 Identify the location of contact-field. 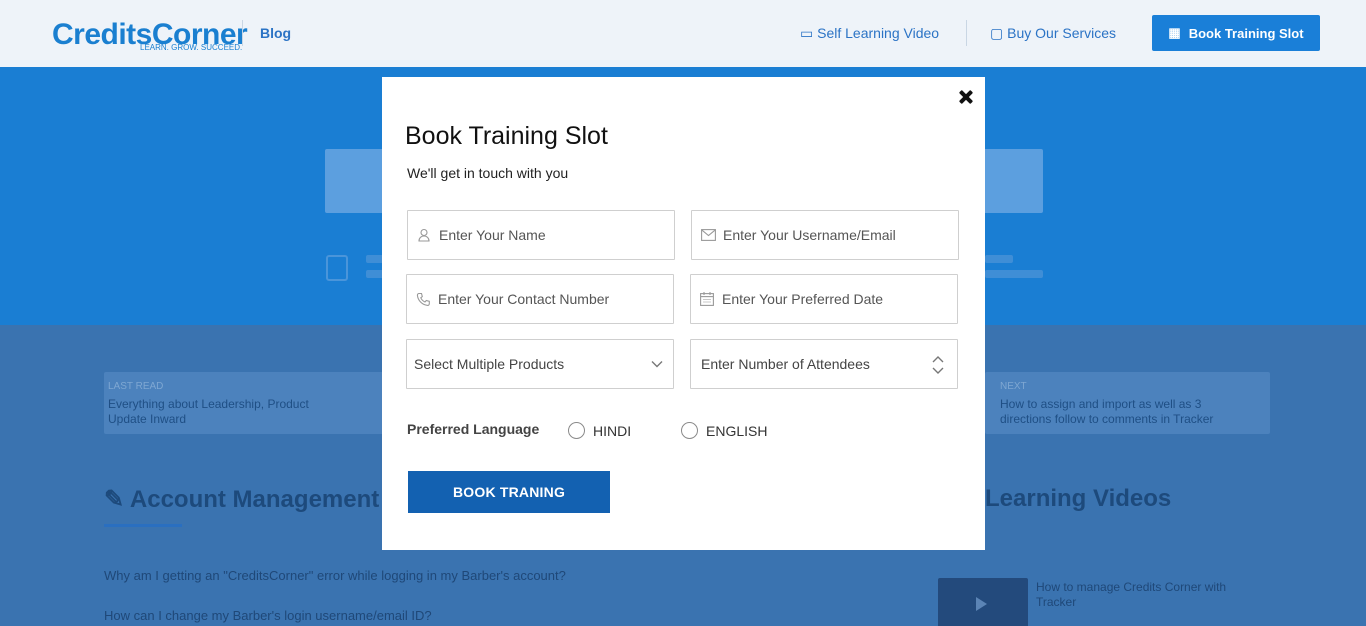
(540, 299).